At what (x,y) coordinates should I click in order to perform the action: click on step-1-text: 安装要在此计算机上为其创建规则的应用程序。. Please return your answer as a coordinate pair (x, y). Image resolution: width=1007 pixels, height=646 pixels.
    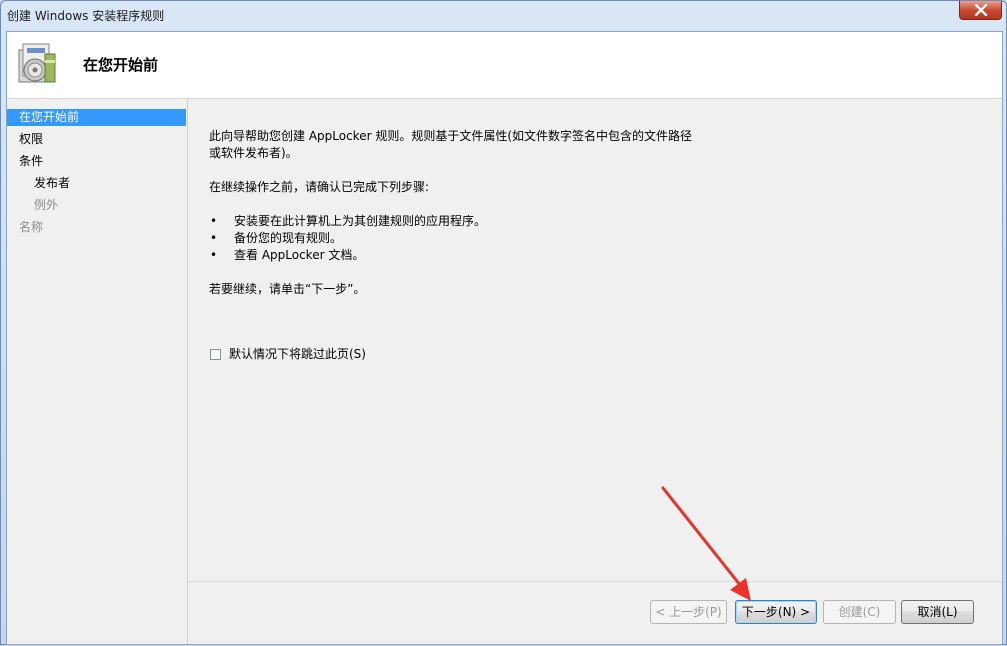
    Looking at the image, I should click on (360, 221).